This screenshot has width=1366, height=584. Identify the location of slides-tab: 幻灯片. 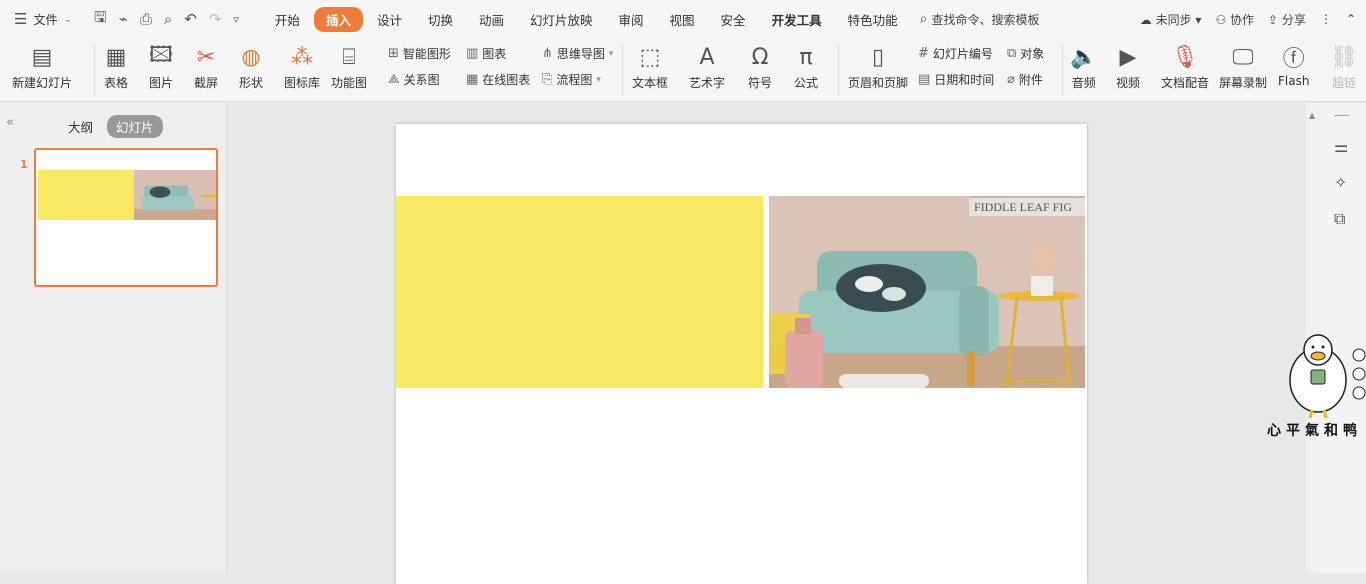
(135, 126).